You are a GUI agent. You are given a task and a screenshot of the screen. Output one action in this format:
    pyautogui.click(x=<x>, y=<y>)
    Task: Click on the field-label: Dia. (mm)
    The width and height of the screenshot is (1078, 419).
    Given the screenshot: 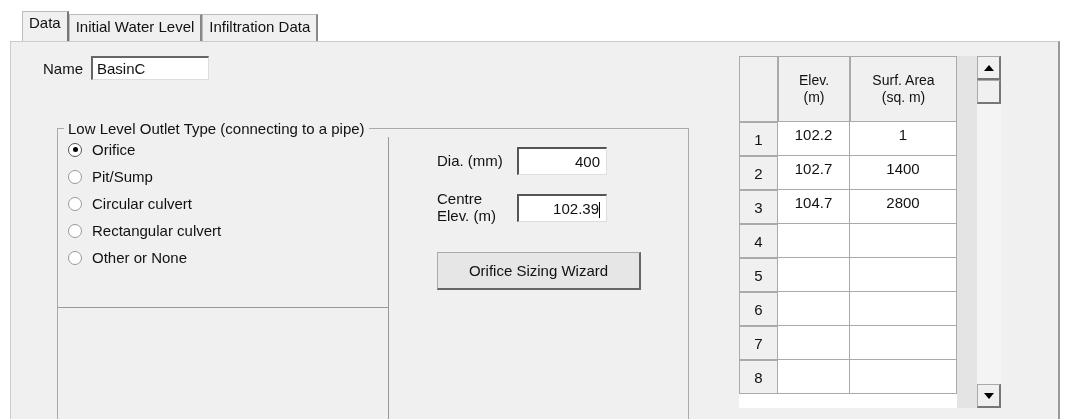 What is the action you would take?
    pyautogui.click(x=470, y=161)
    